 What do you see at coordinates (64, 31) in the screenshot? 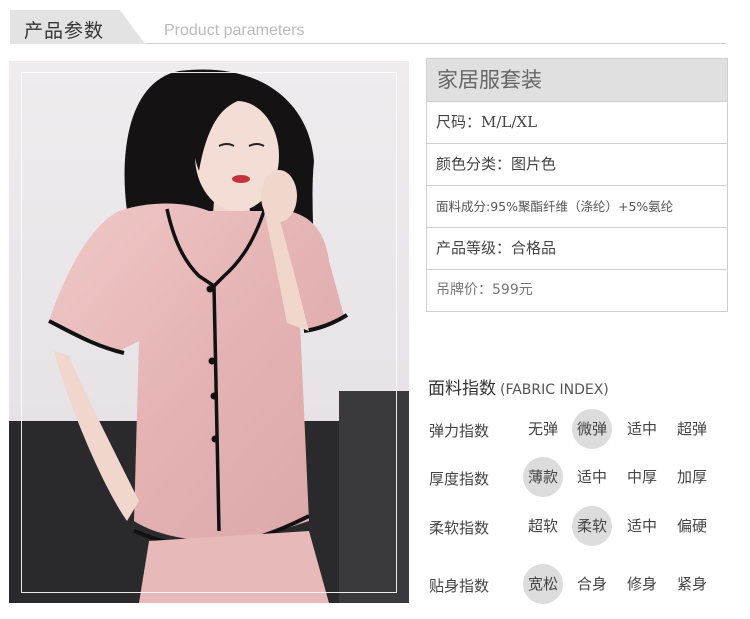
I see `section-title: 产品参数` at bounding box center [64, 31].